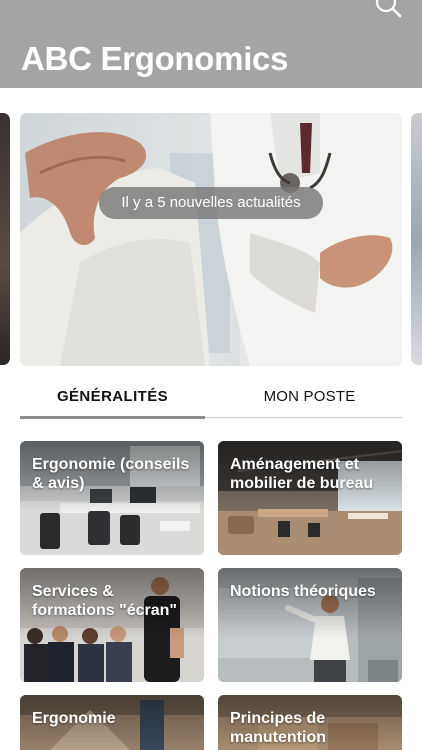 This screenshot has width=422, height=750. I want to click on category-card-ergonomie: Ergonomie, so click(112, 722).